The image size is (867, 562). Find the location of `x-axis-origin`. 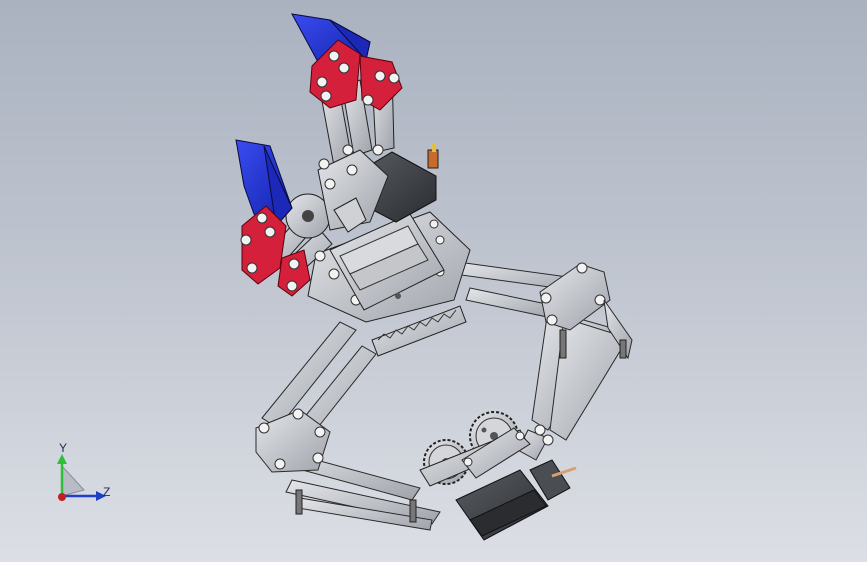

x-axis-origin is located at coordinates (62, 497).